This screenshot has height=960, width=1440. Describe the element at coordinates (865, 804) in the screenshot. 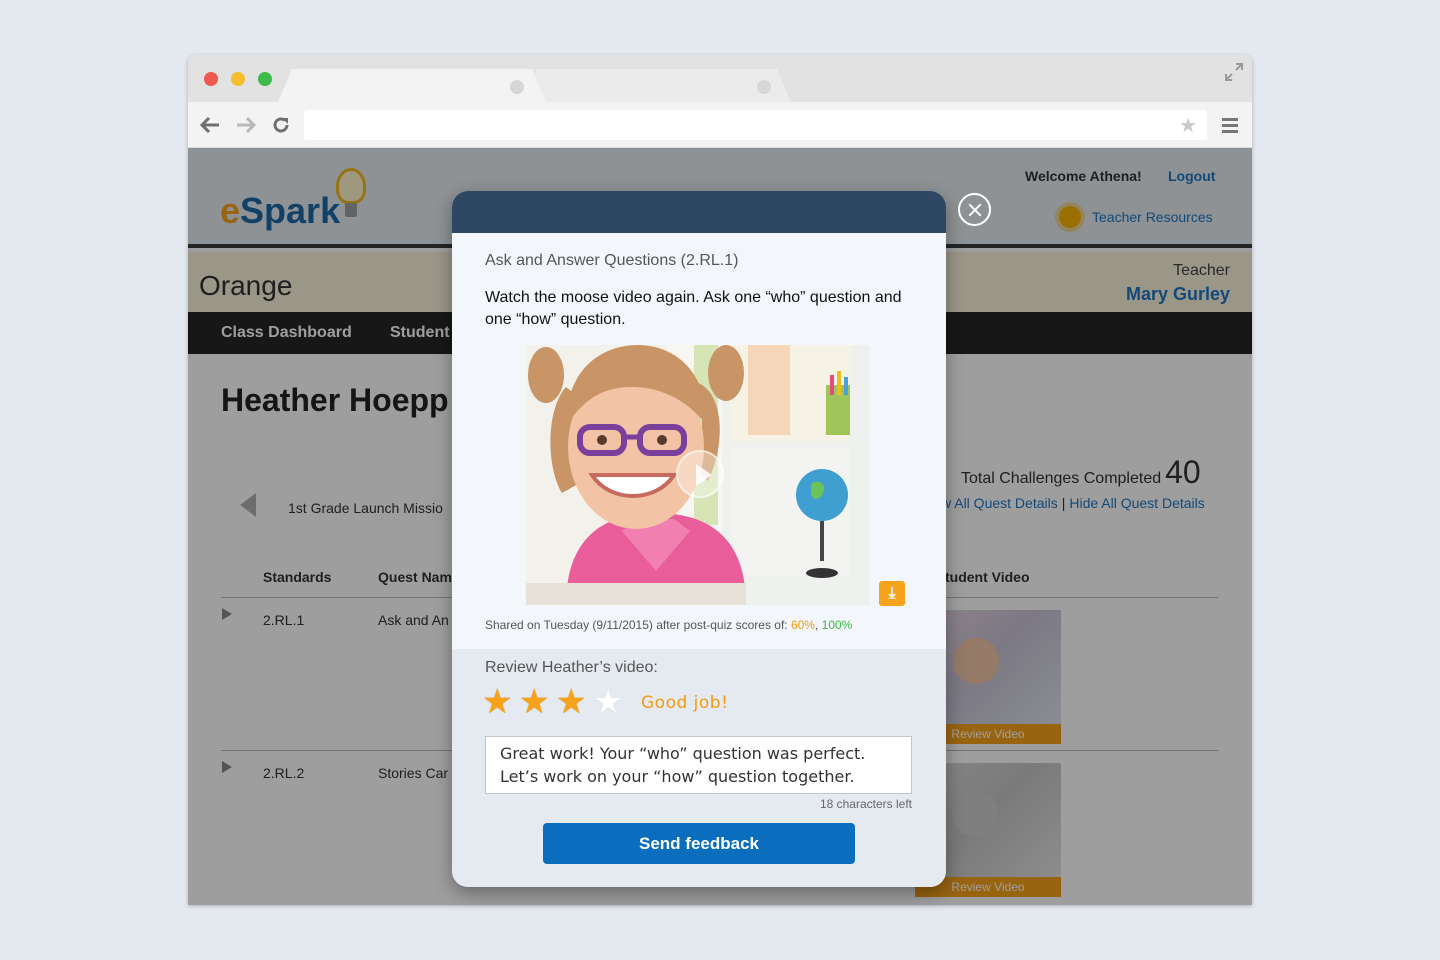

I see `characters-left: 18 characters left` at that location.